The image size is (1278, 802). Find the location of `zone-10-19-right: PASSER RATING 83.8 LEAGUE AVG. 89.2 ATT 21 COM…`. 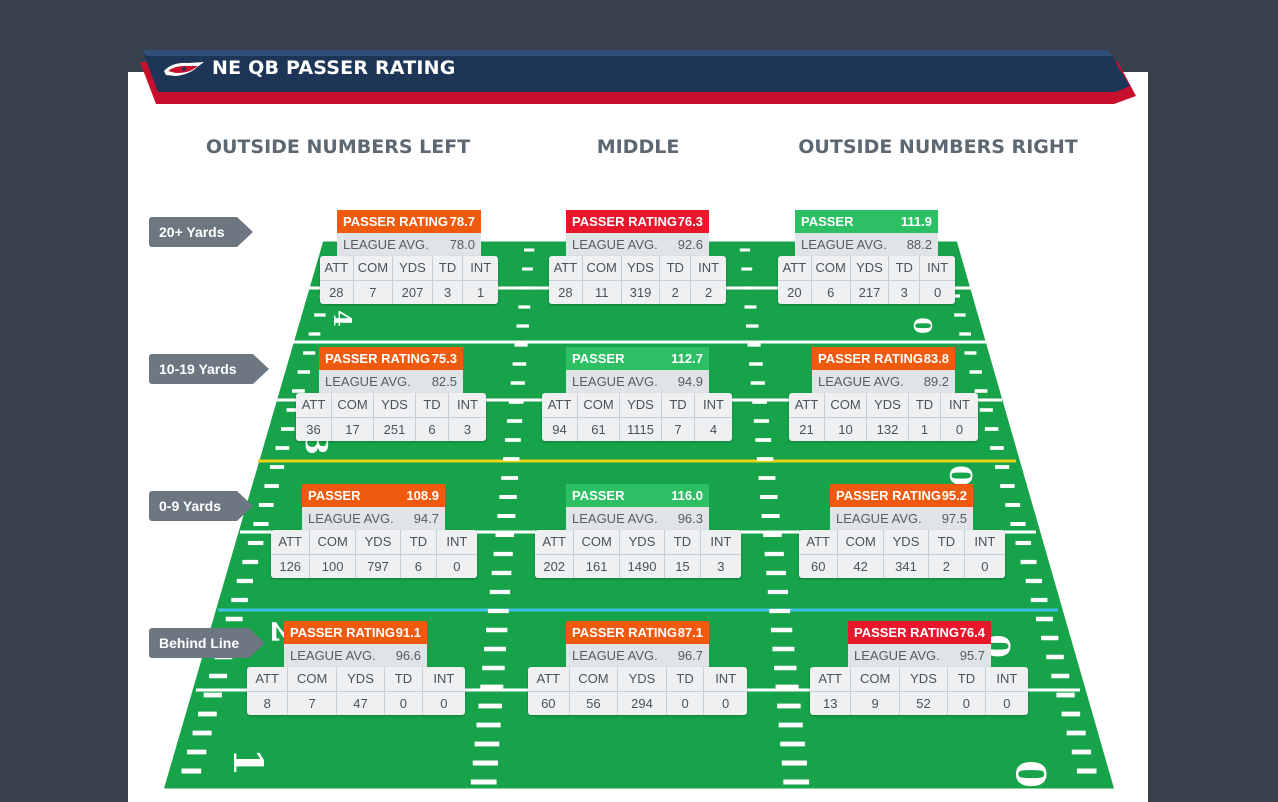

zone-10-19-right: PASSER RATING 83.8 LEAGUE AVG. 89.2 ATT 21 COM… is located at coordinates (883, 394).